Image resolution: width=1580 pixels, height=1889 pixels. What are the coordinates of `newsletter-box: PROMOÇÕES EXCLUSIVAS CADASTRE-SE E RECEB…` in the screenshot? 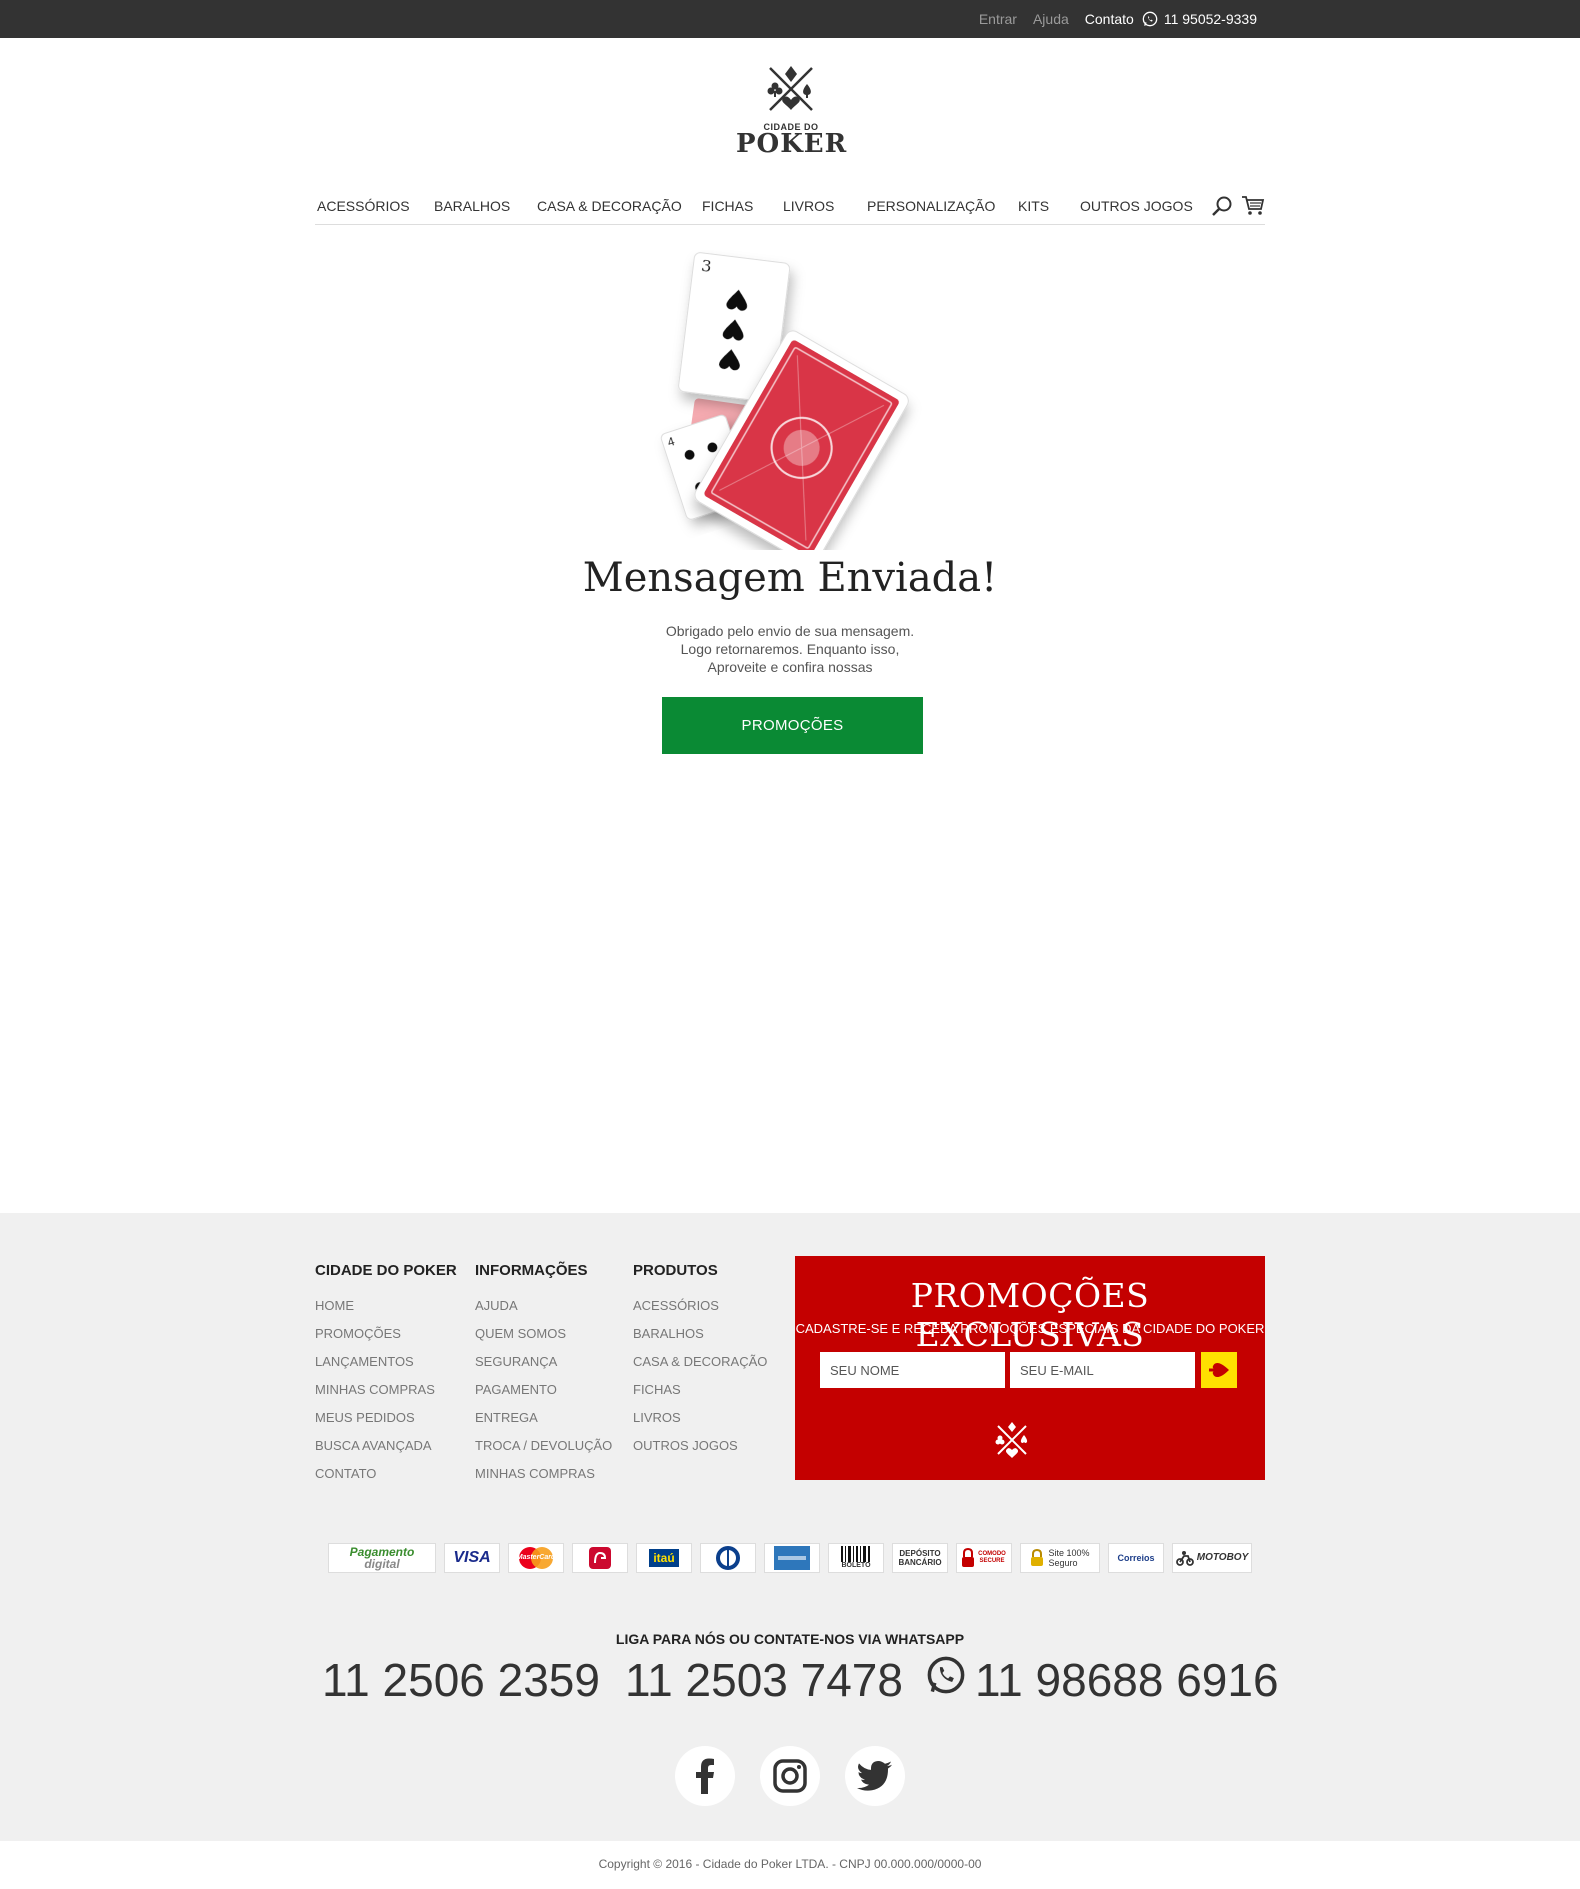 It's located at (1030, 1368).